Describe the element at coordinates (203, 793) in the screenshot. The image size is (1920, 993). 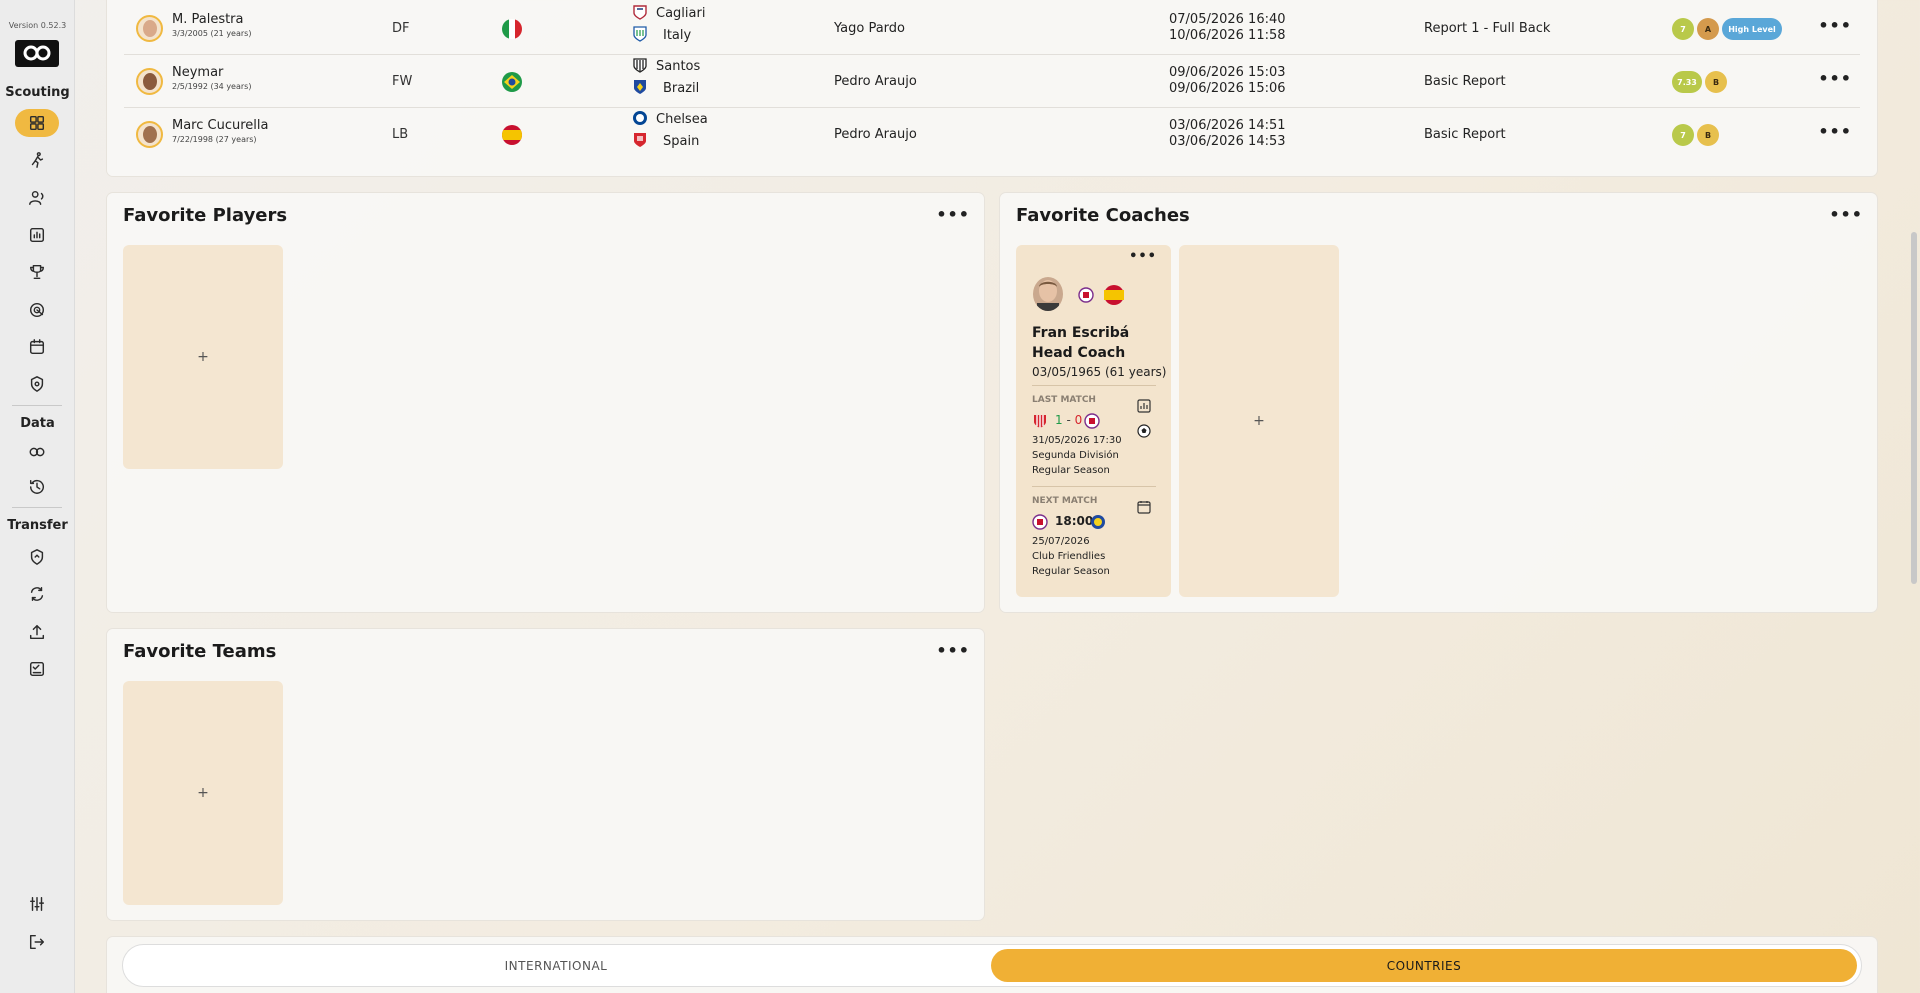
I see `add-favorite-team-button: +` at that location.